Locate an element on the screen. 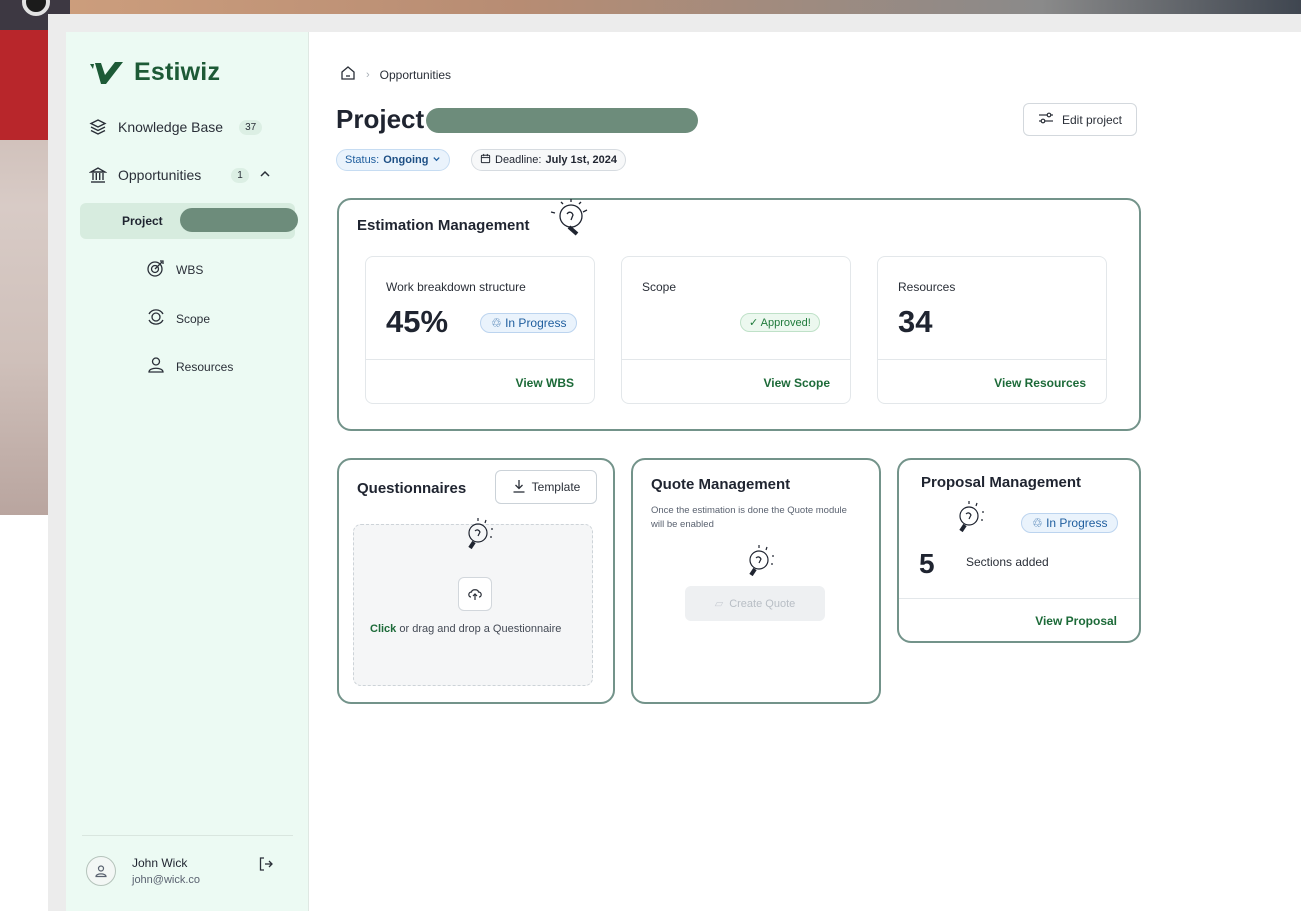 Image resolution: width=1301 pixels, height=911 pixels. dropzone-rest-text: or drag and drop a Questionnaire is located at coordinates (480, 629).